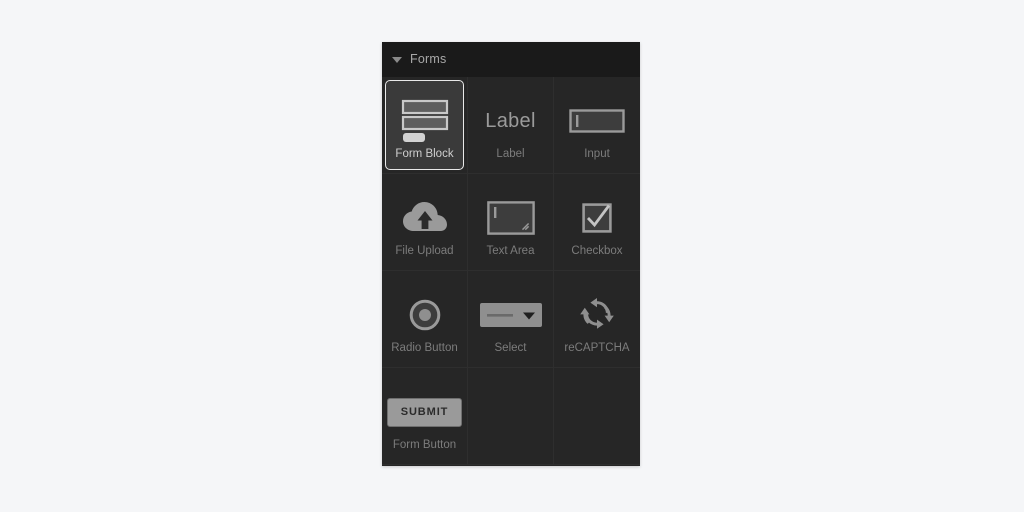 The width and height of the screenshot is (1024, 512). Describe the element at coordinates (424, 315) in the screenshot. I see `radio-button-icon` at that location.